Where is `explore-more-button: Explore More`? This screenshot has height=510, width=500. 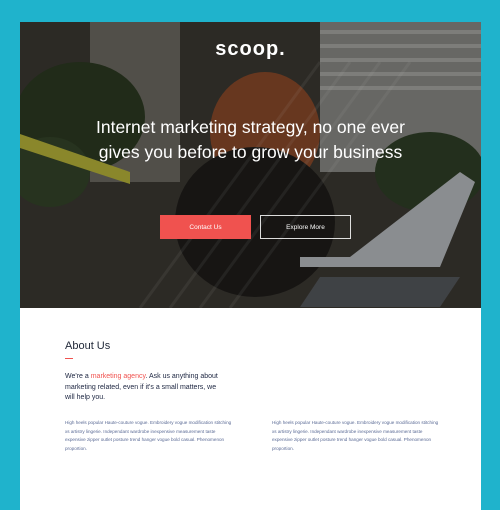
explore-more-button: Explore More is located at coordinates (305, 227).